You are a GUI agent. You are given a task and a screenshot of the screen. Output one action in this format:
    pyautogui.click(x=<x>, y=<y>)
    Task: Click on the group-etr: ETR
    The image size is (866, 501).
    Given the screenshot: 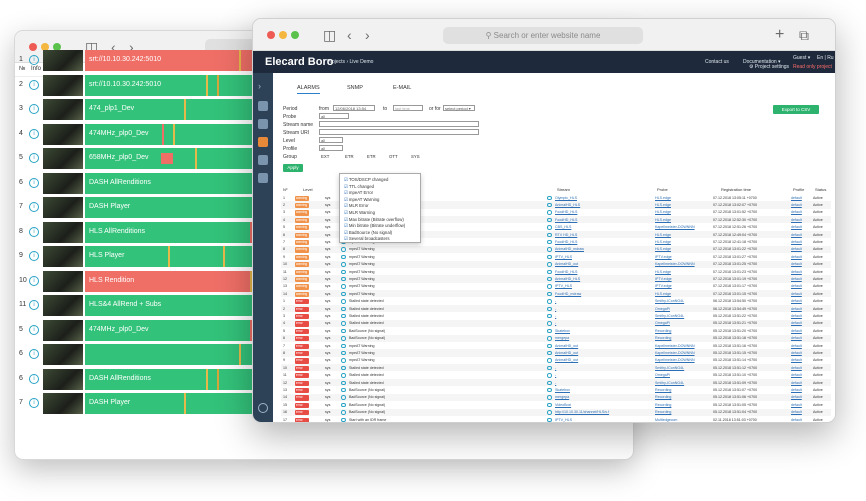 What is the action you would take?
    pyautogui.click(x=349, y=156)
    